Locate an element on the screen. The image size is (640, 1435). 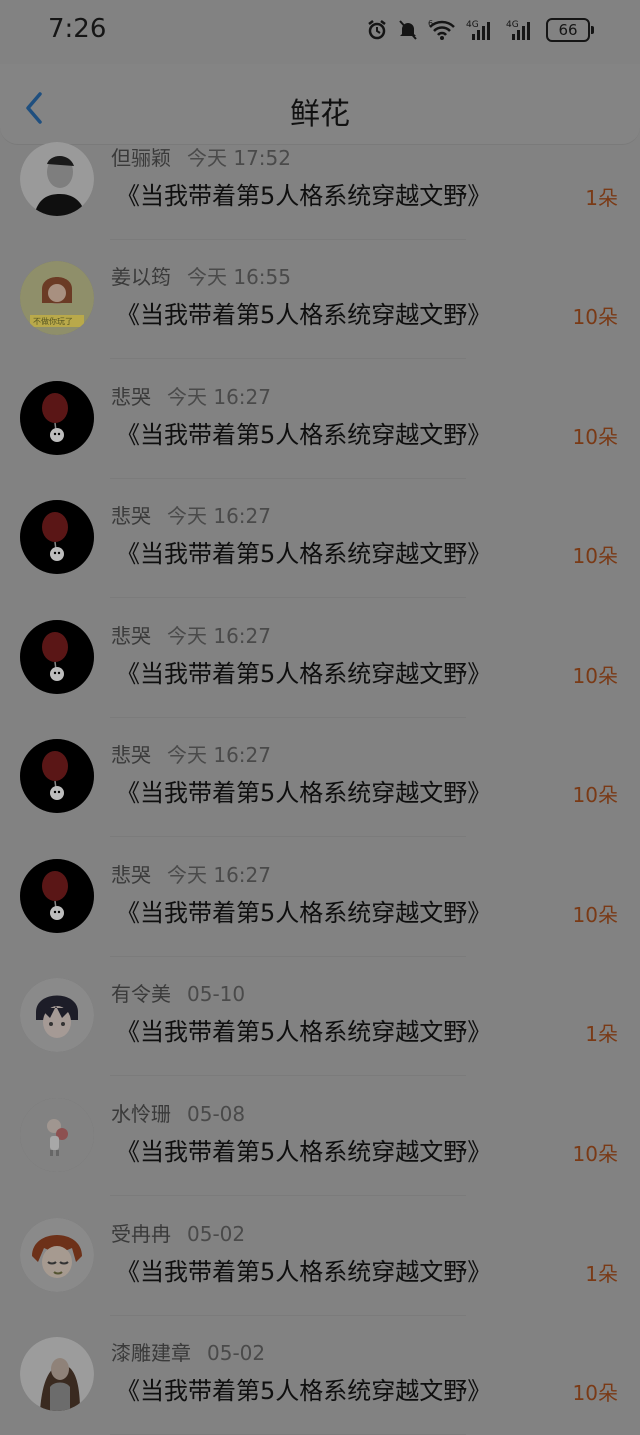
sender-name: 有令美 is located at coordinates (141, 994).